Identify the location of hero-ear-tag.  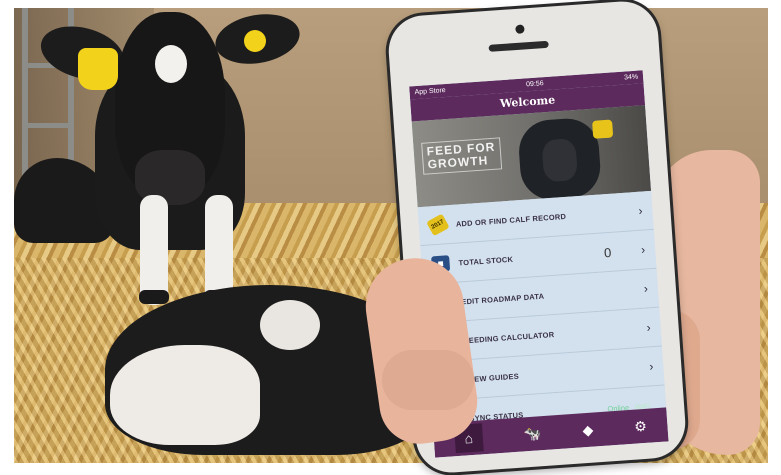
(603, 129).